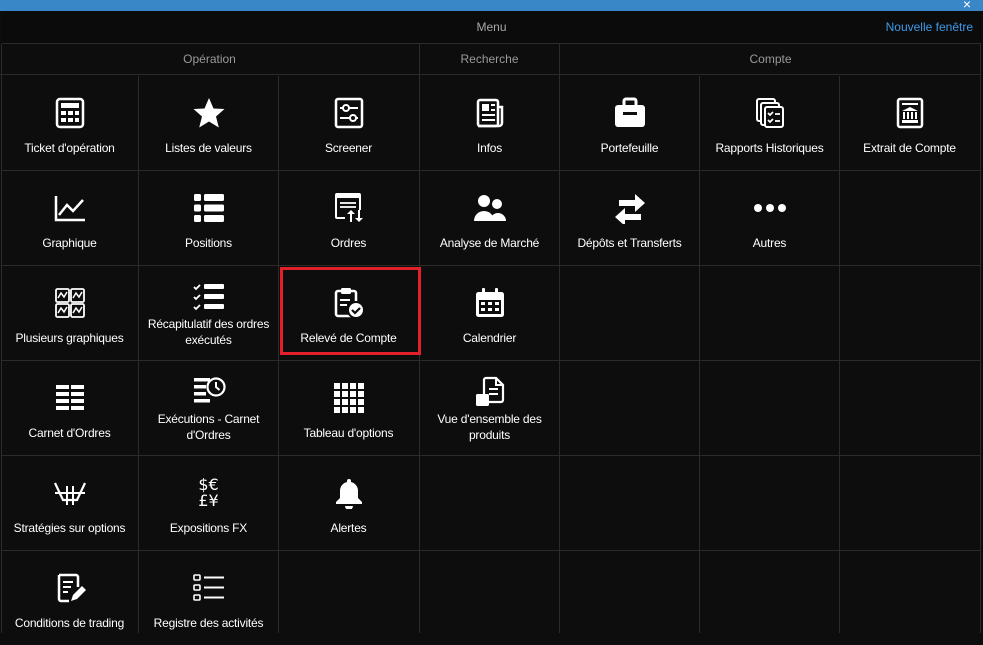 This screenshot has height=645, width=983. Describe the element at coordinates (909, 113) in the screenshot. I see `bank-statement-icon` at that location.